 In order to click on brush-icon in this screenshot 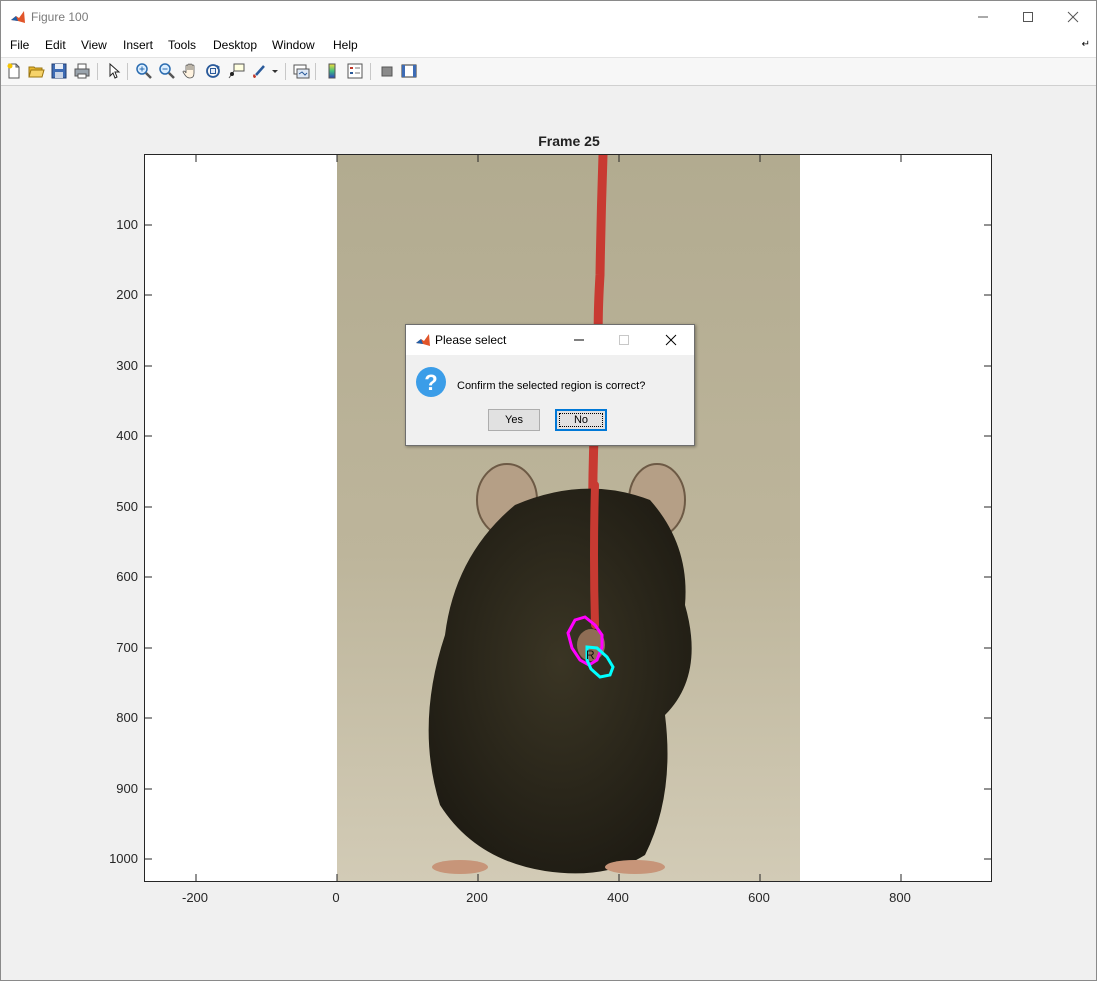, I will do `click(259, 71)`.